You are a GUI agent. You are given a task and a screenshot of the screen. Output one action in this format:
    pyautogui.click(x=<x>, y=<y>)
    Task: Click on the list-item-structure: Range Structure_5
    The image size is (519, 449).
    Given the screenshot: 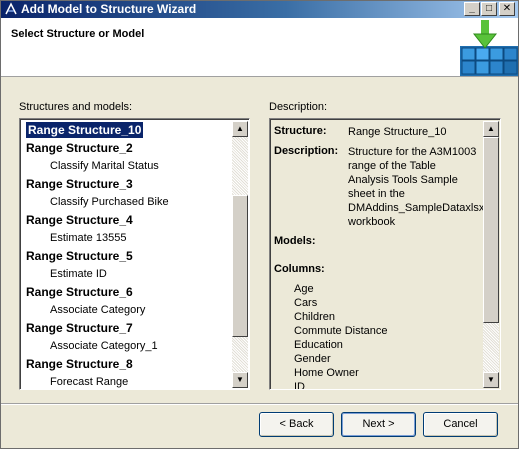 What is the action you would take?
    pyautogui.click(x=127, y=256)
    